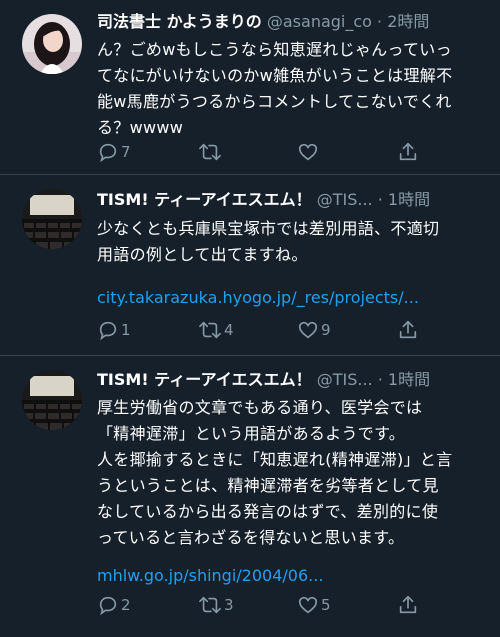 The height and width of the screenshot is (637, 500). I want to click on like-button: 9, so click(314, 330).